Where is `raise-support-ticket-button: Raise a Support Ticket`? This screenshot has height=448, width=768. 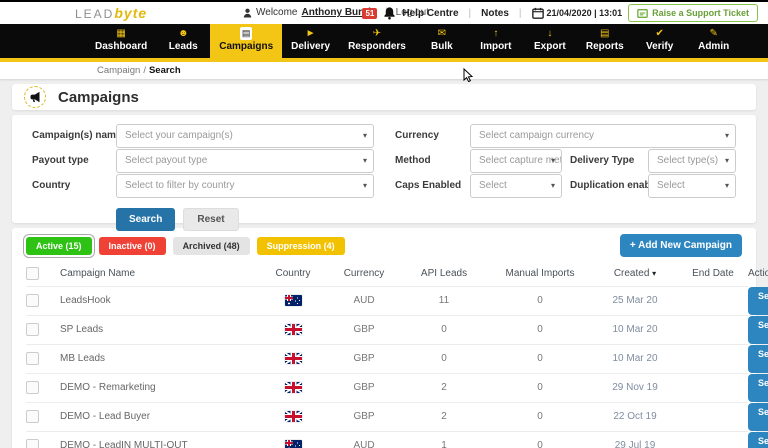
raise-support-ticket-button: Raise a Support Ticket is located at coordinates (693, 13).